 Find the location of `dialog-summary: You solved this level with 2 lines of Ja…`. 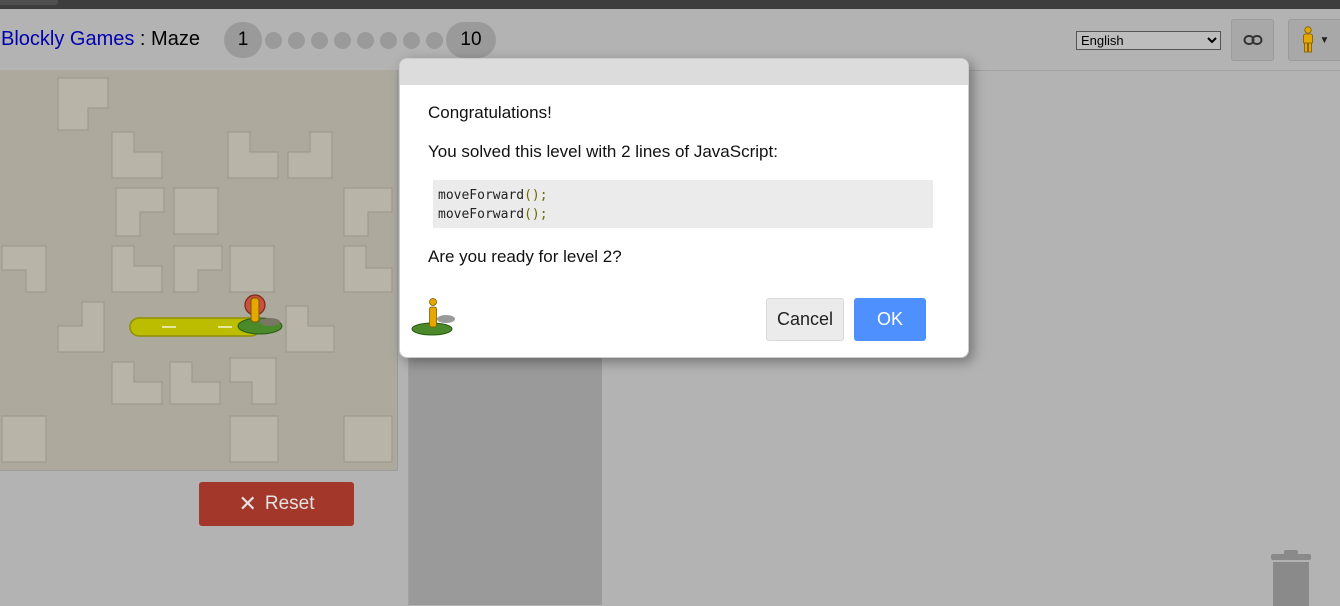

dialog-summary: You solved this level with 2 lines of Ja… is located at coordinates (603, 151).